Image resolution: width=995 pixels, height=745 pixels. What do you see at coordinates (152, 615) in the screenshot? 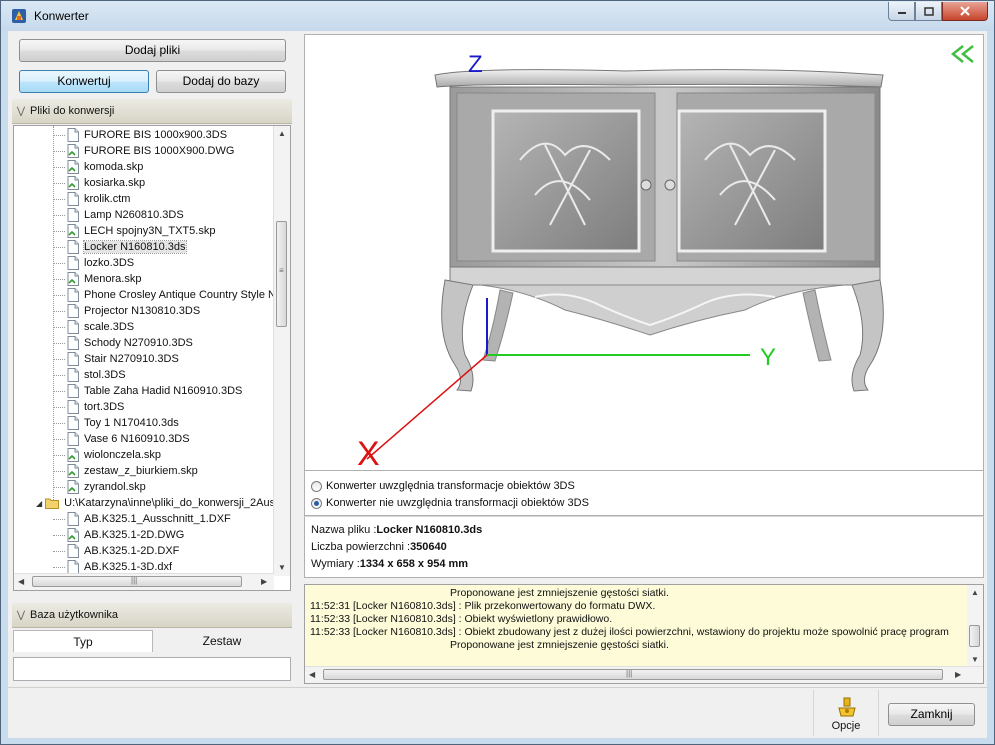
I see `user-db-section-header: ⋁ Baza użytkownika` at bounding box center [152, 615].